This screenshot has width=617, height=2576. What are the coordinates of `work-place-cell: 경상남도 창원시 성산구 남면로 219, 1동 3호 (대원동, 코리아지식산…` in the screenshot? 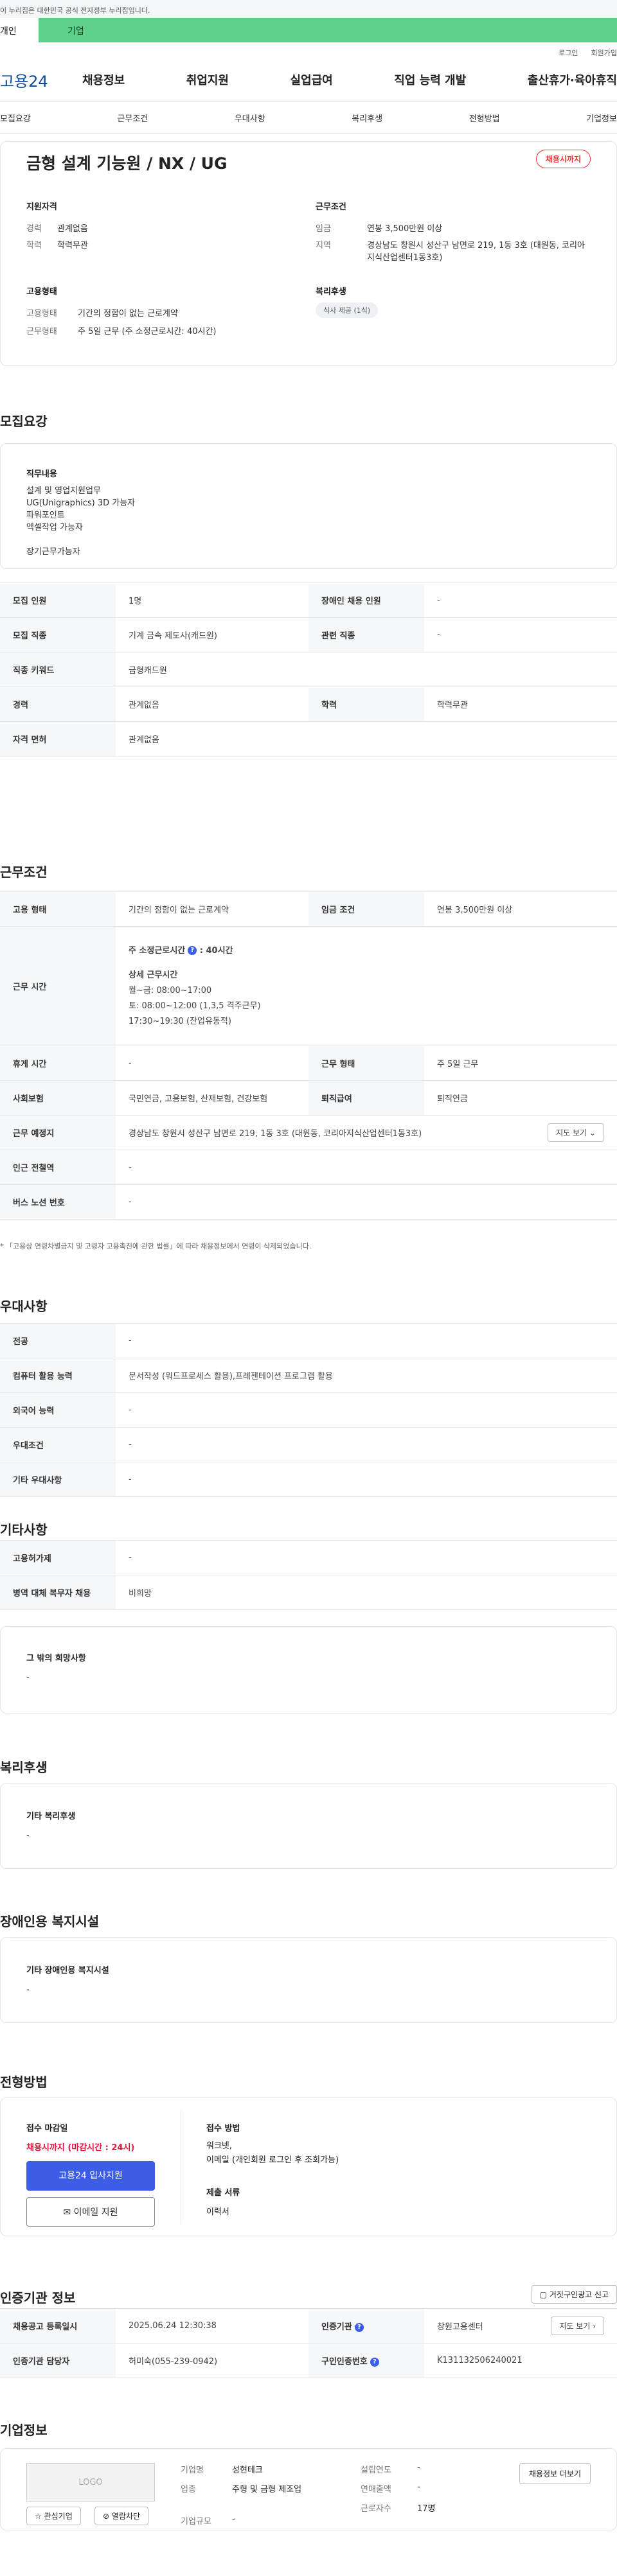 It's located at (367, 1132).